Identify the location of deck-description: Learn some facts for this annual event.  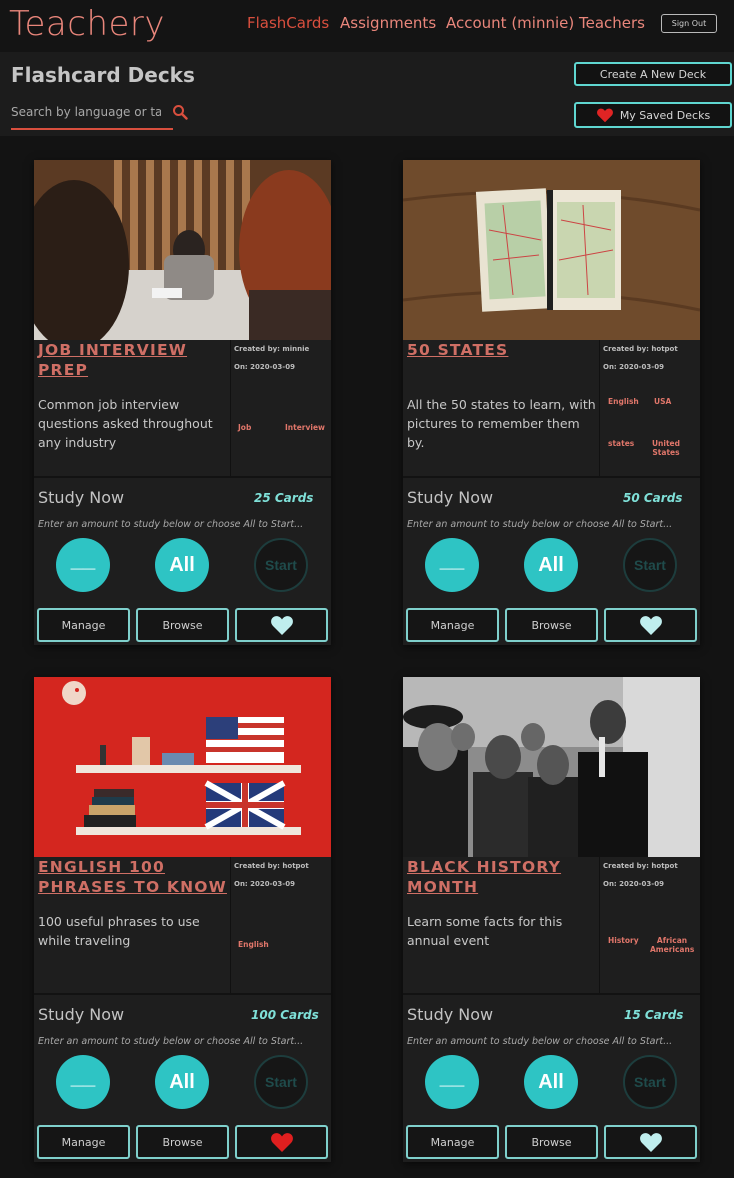
(485, 931).